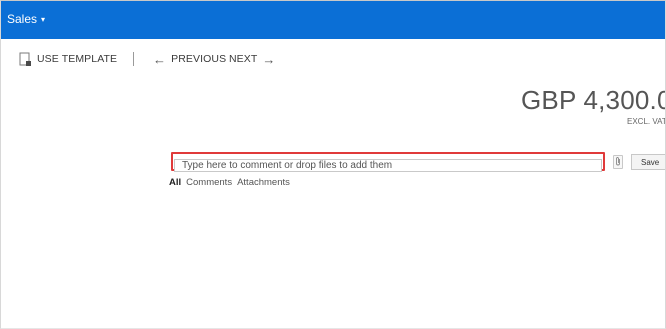  I want to click on comment-input-highlight, so click(388, 162).